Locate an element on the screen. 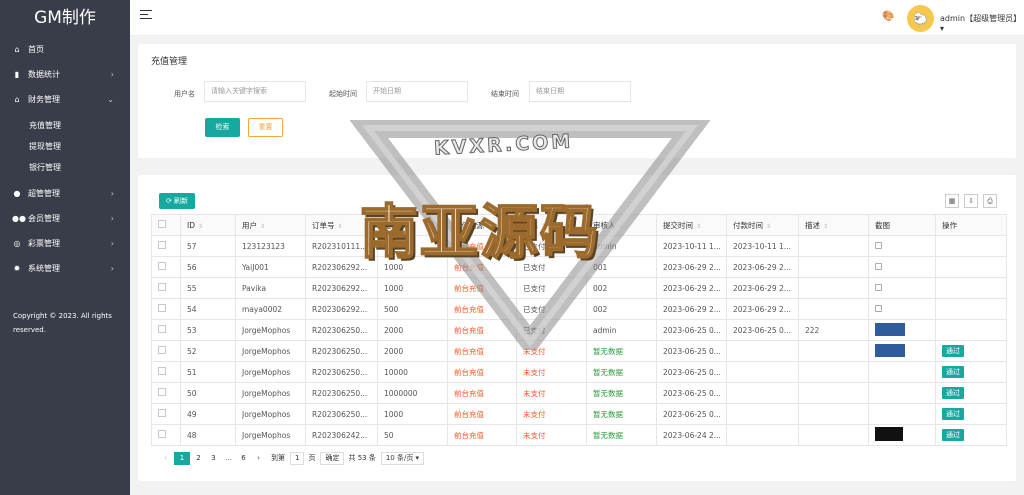 This screenshot has height=495, width=1024. palette-icon: 🎨 is located at coordinates (888, 16).